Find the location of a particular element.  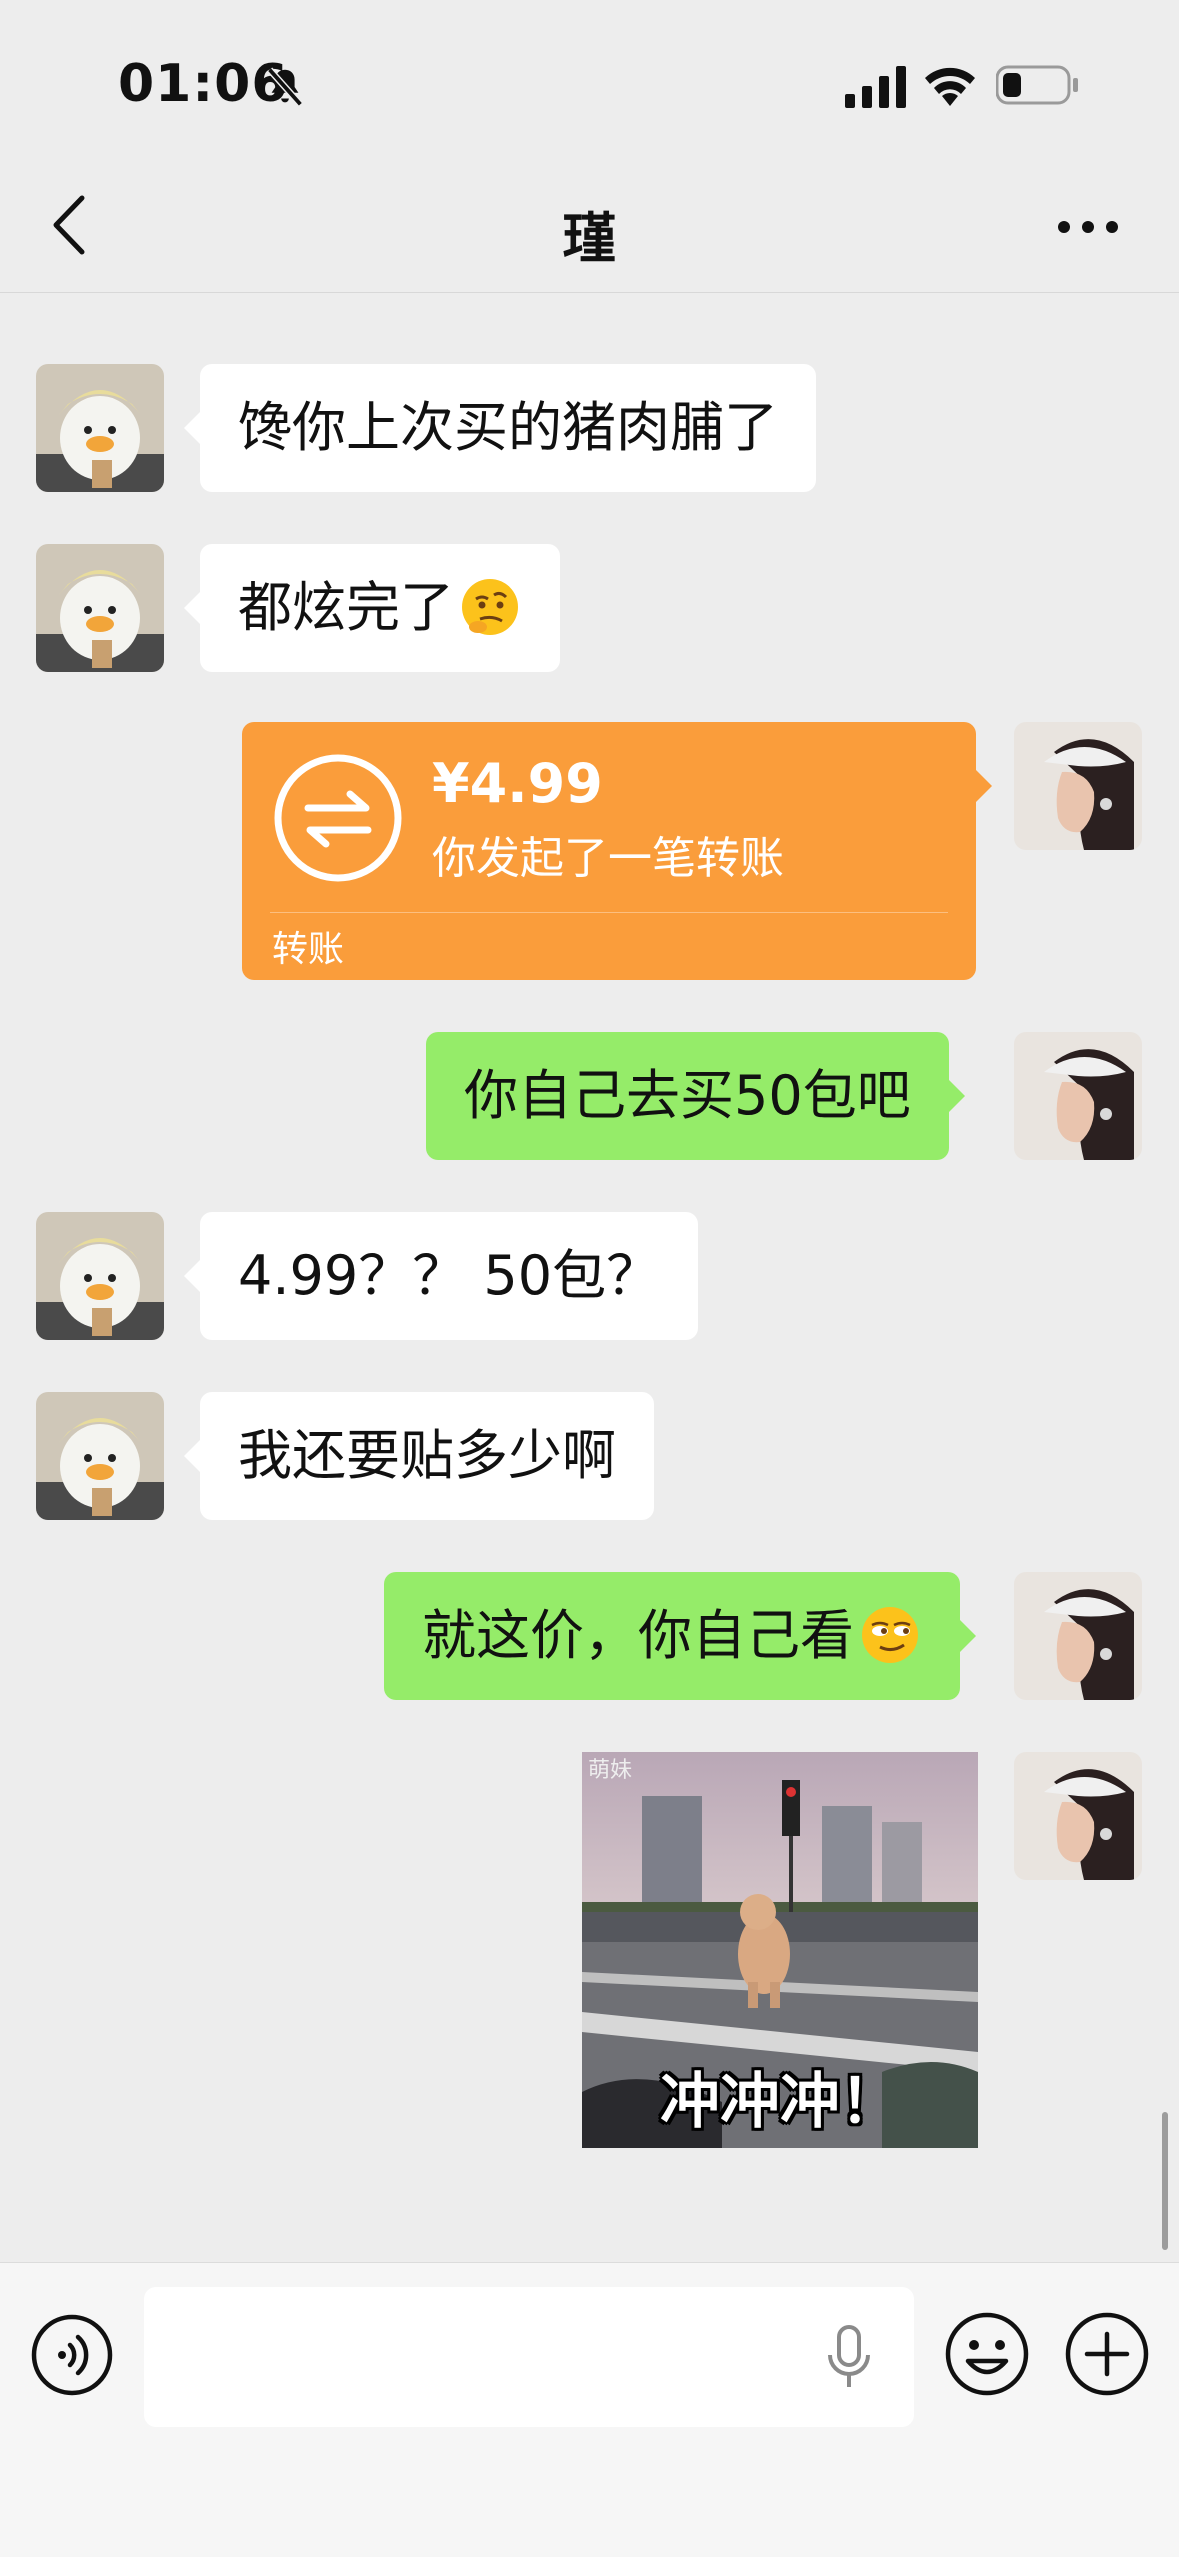

bell-muted-icon is located at coordinates (285, 87).